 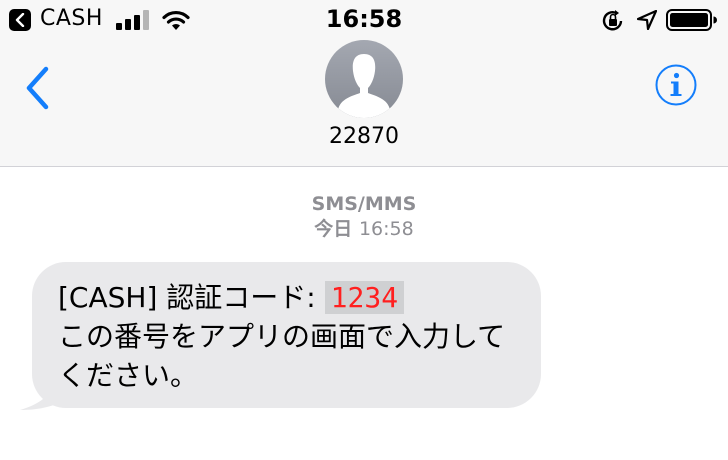 I want to click on timestamp-day: 今日, so click(x=333, y=229).